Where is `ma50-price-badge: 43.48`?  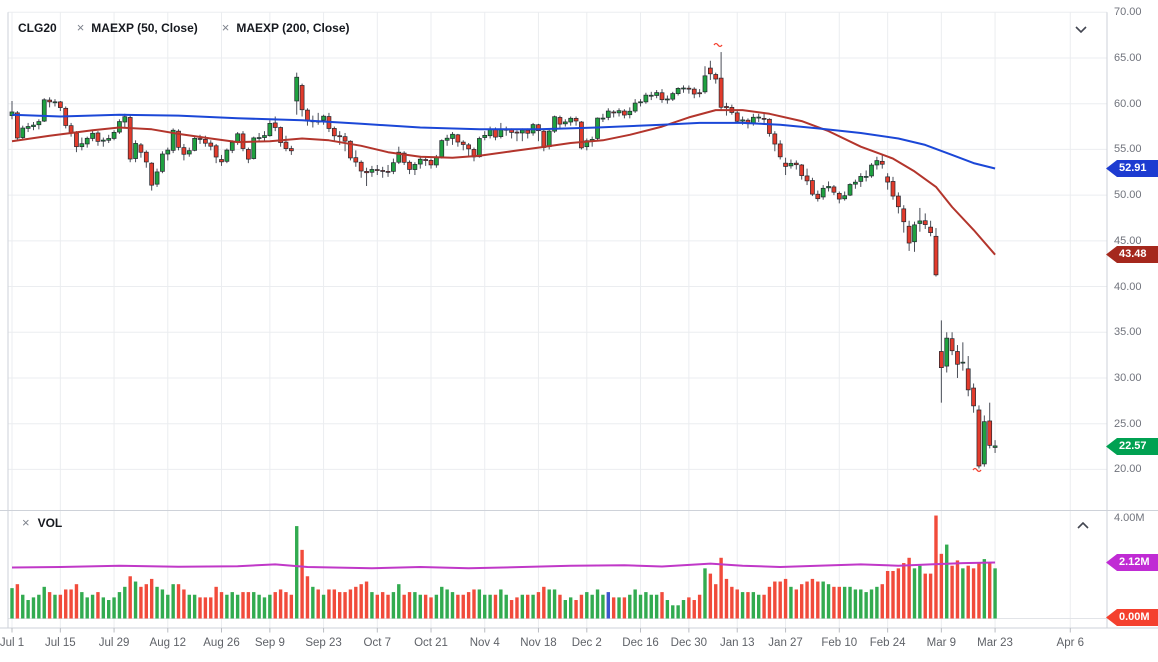 ma50-price-badge: 43.48 is located at coordinates (1132, 254).